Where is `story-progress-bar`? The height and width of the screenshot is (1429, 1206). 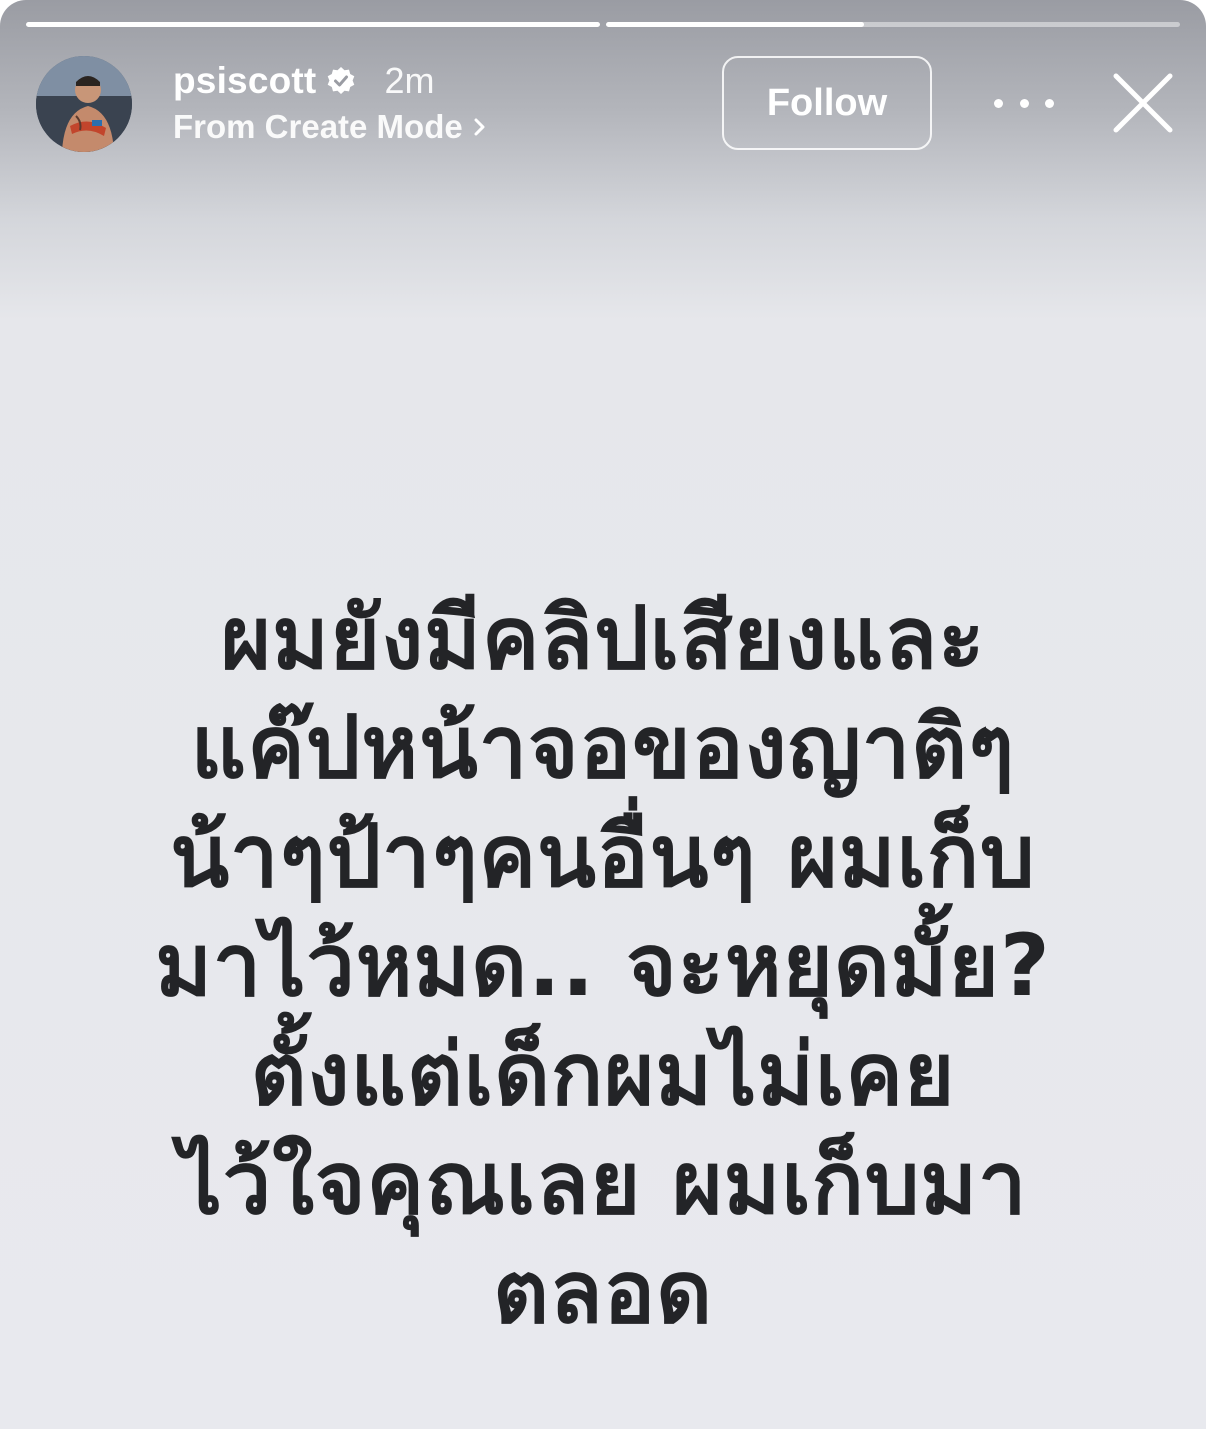 story-progress-bar is located at coordinates (603, 24).